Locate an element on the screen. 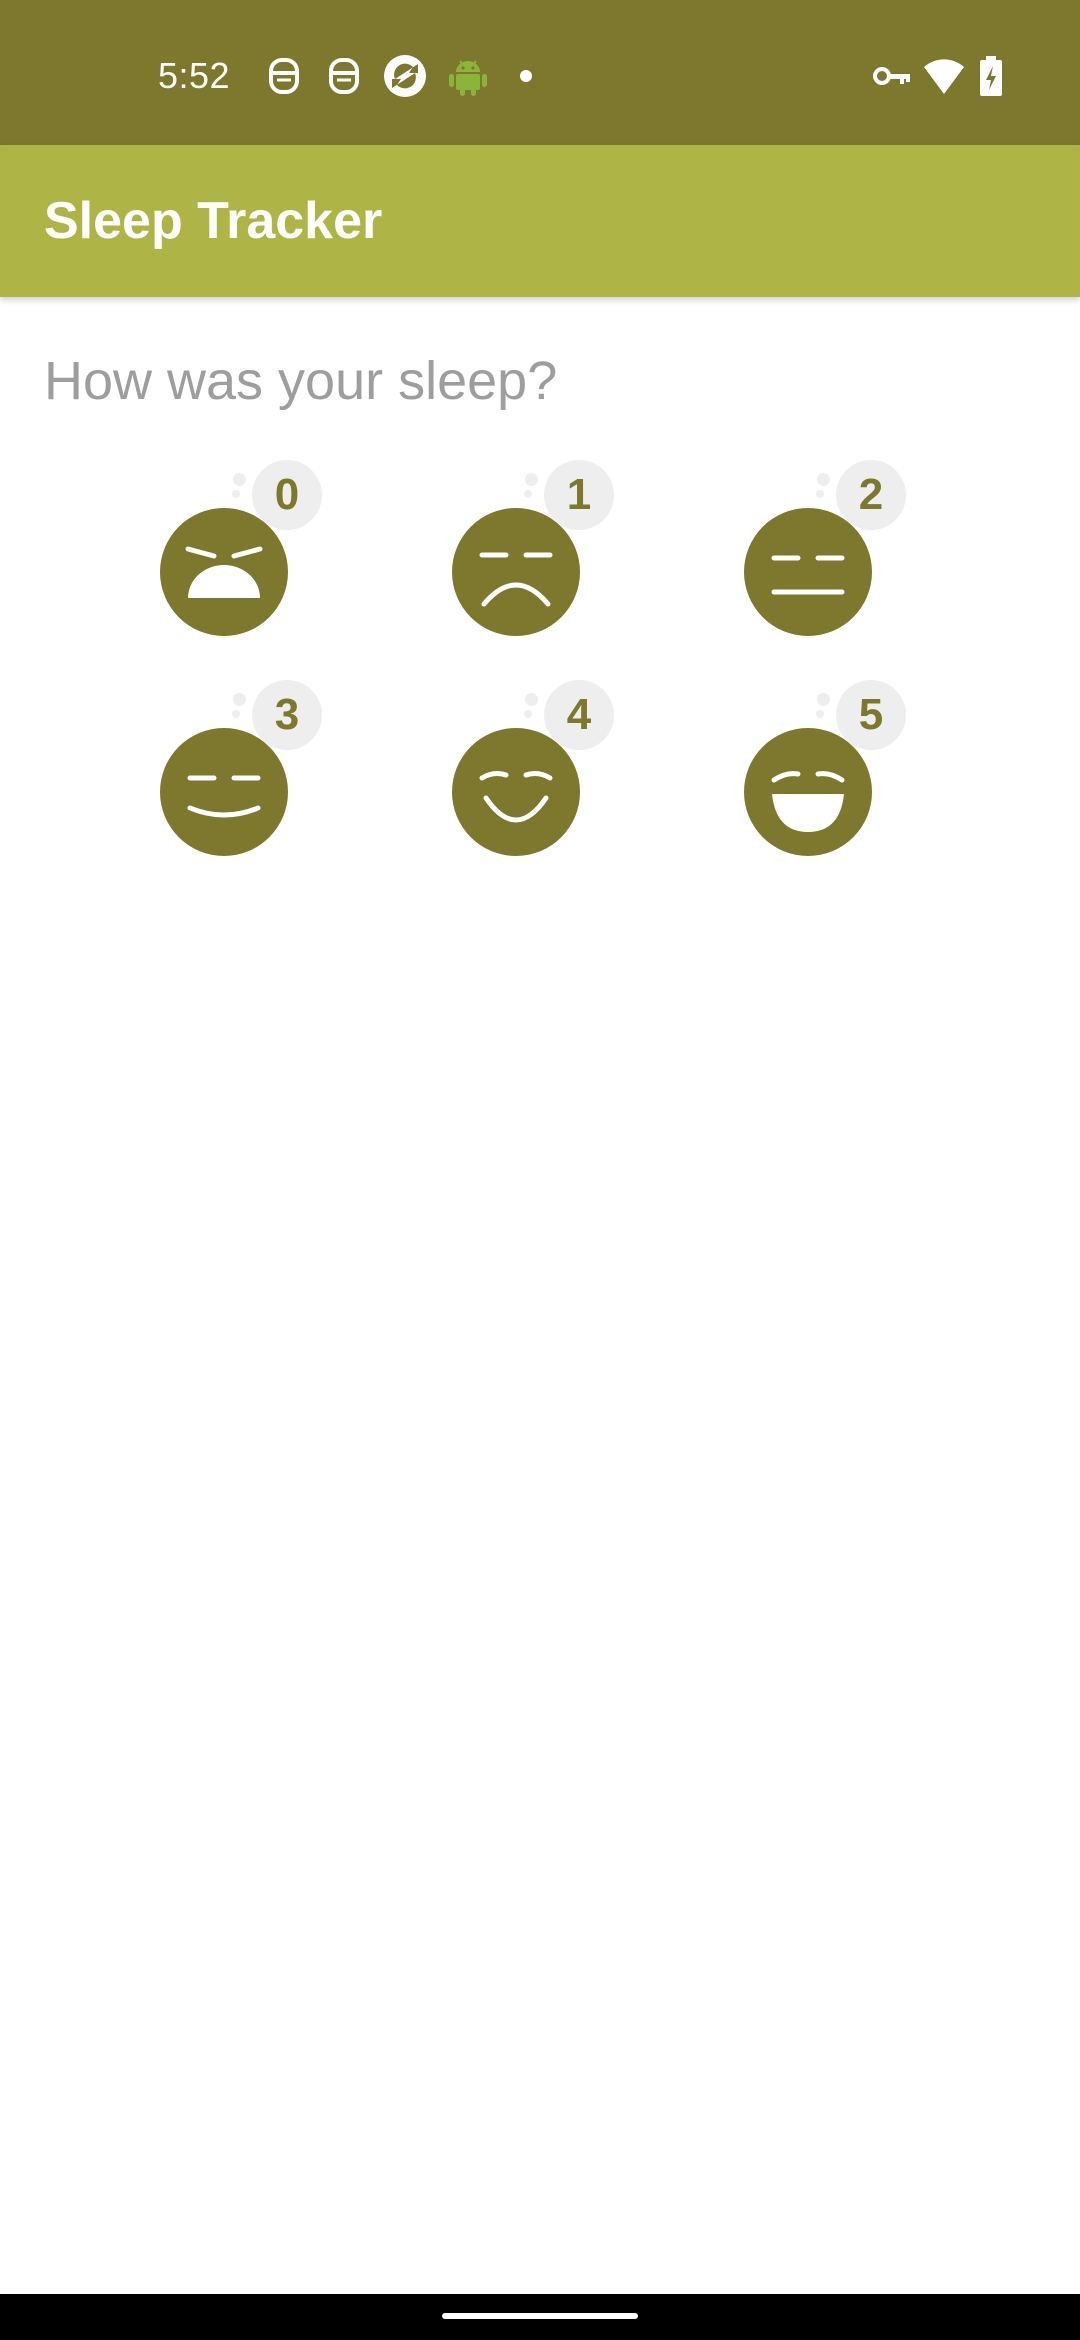 The image size is (1080, 2340). laughing-face-icon is located at coordinates (808, 792).